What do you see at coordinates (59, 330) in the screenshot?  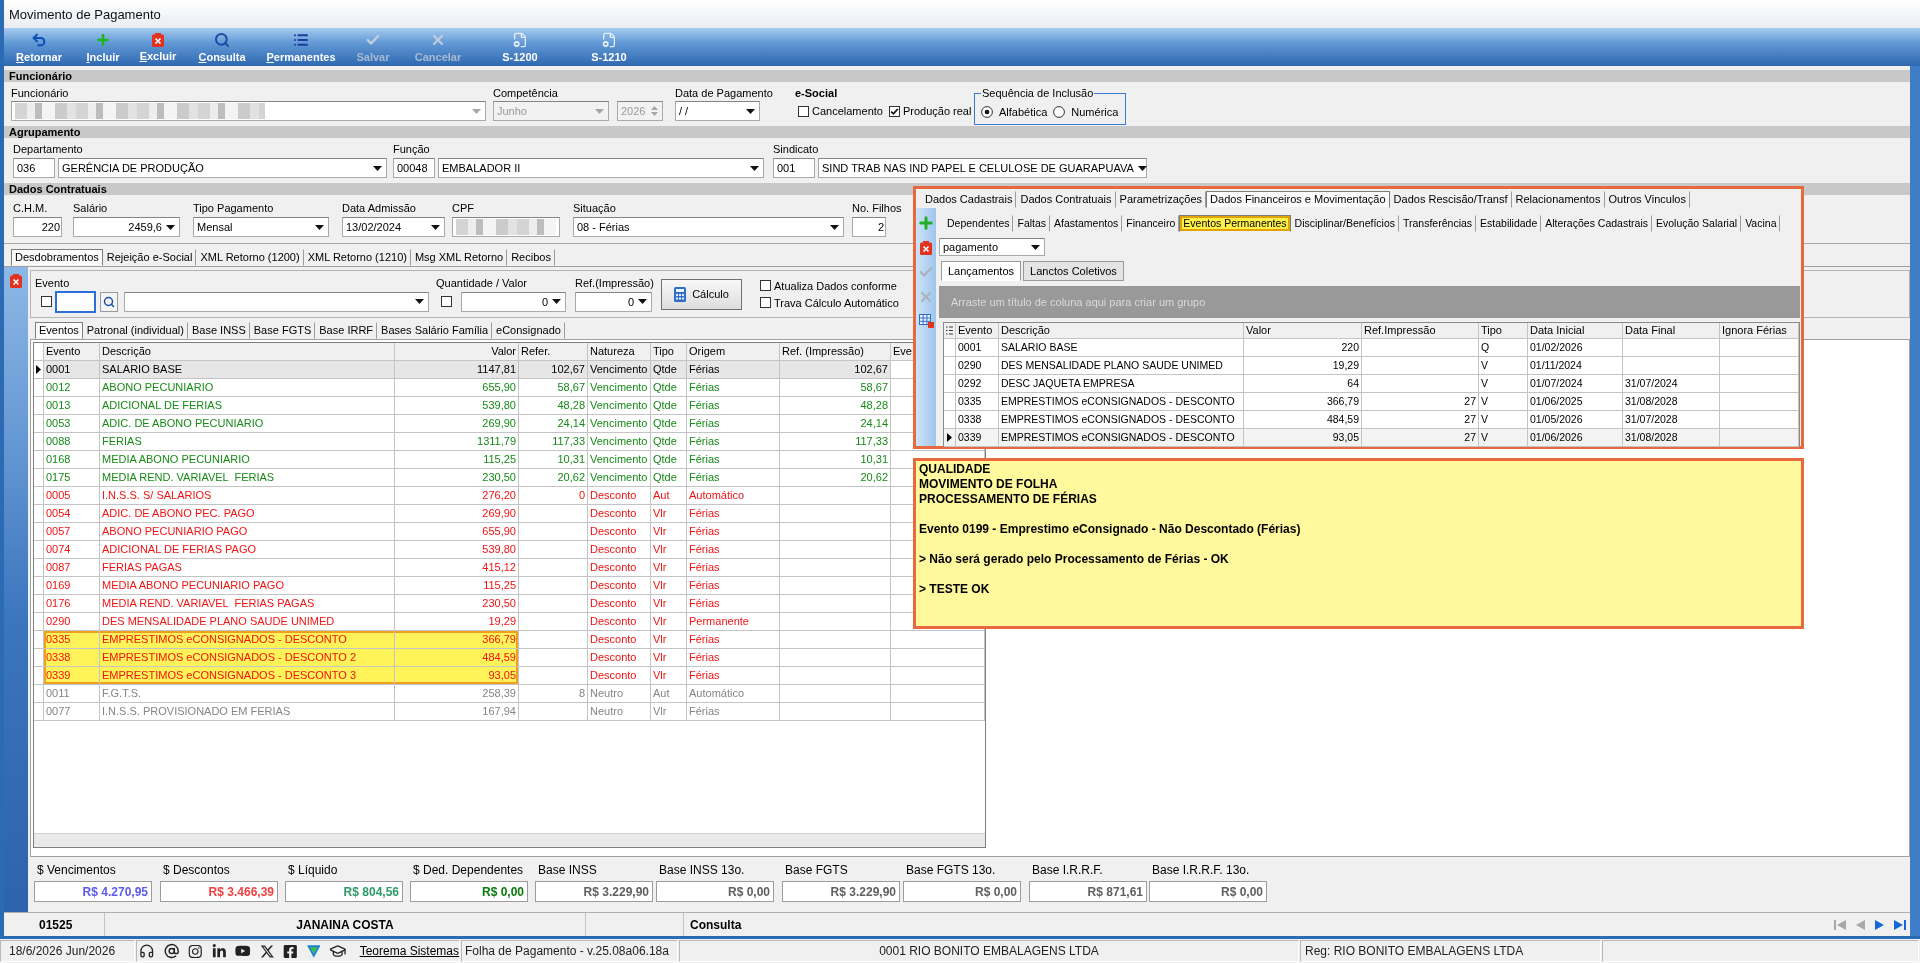 I see `tab: Eventos` at bounding box center [59, 330].